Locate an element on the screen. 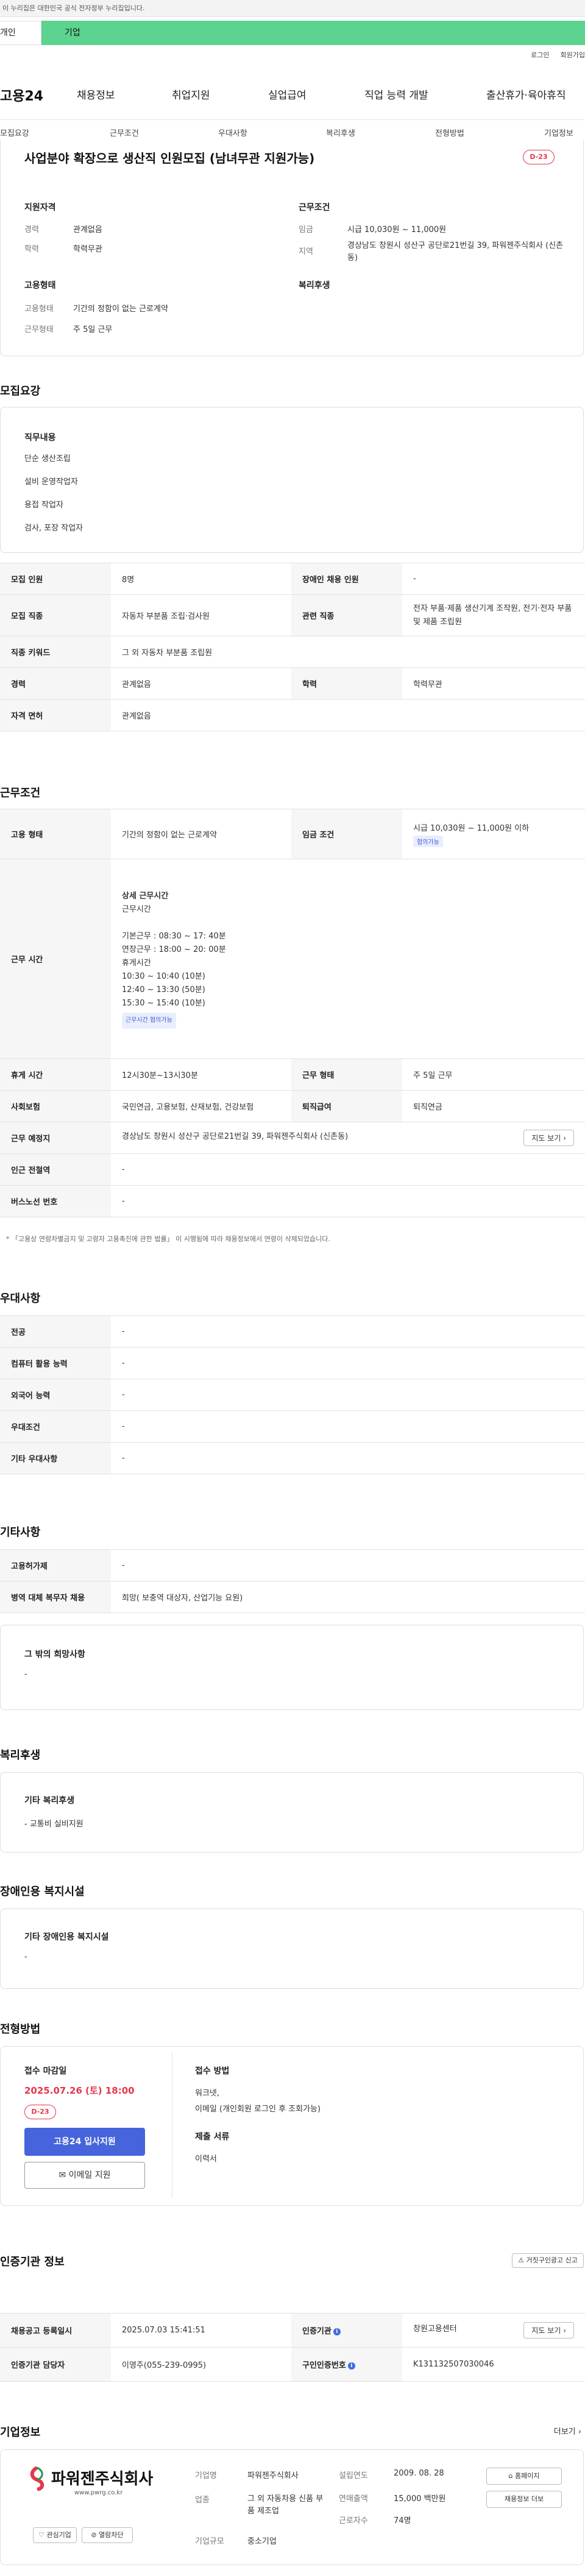 Image resolution: width=585 pixels, height=2576 pixels. nav-unemployment-benefit: 실업급여 is located at coordinates (287, 94).